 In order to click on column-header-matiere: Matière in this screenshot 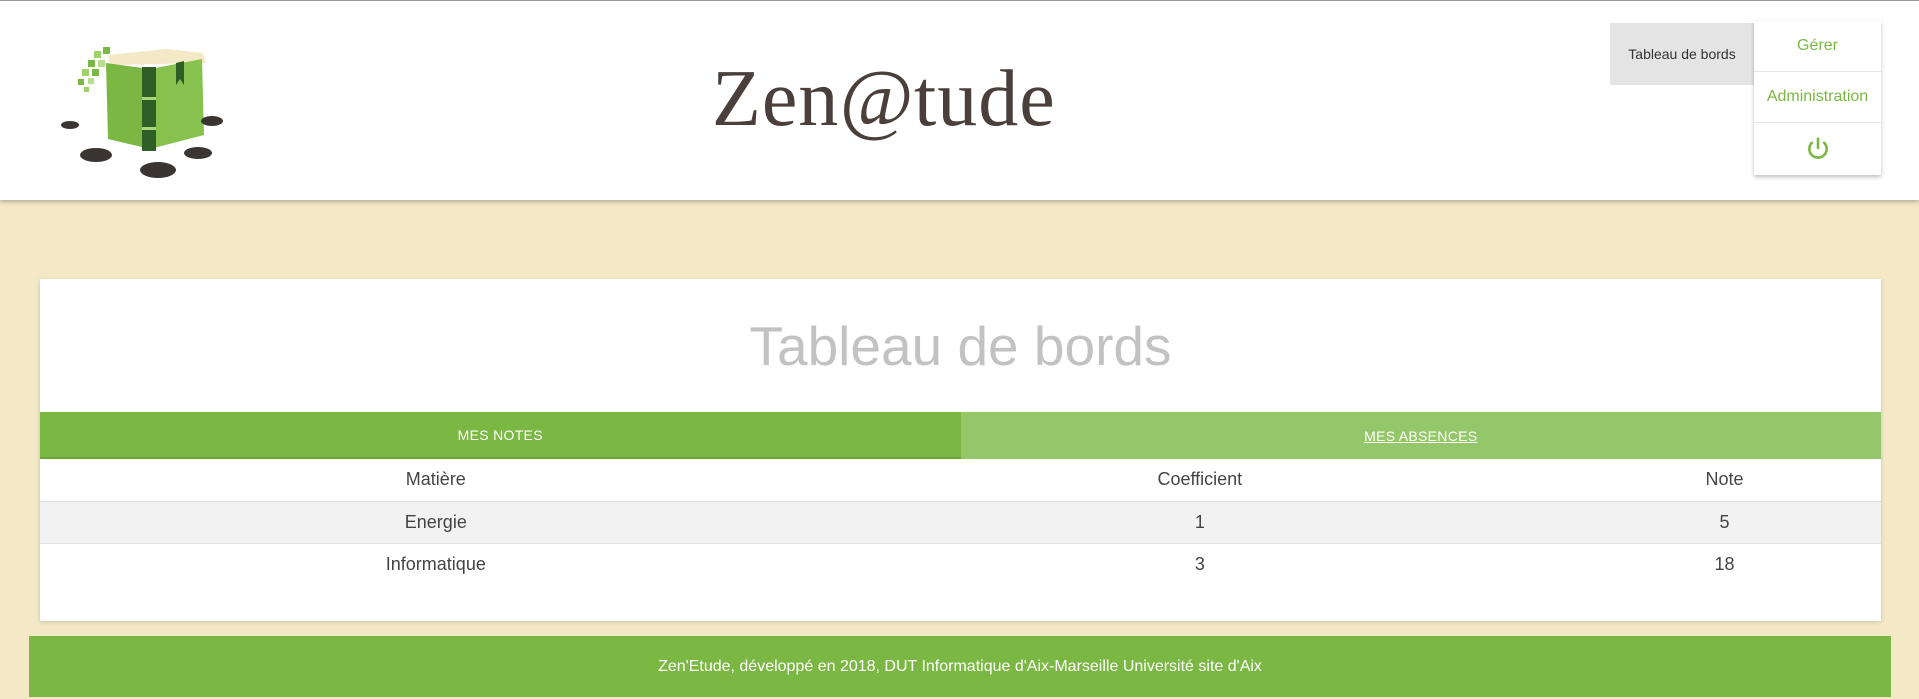, I will do `click(436, 480)`.